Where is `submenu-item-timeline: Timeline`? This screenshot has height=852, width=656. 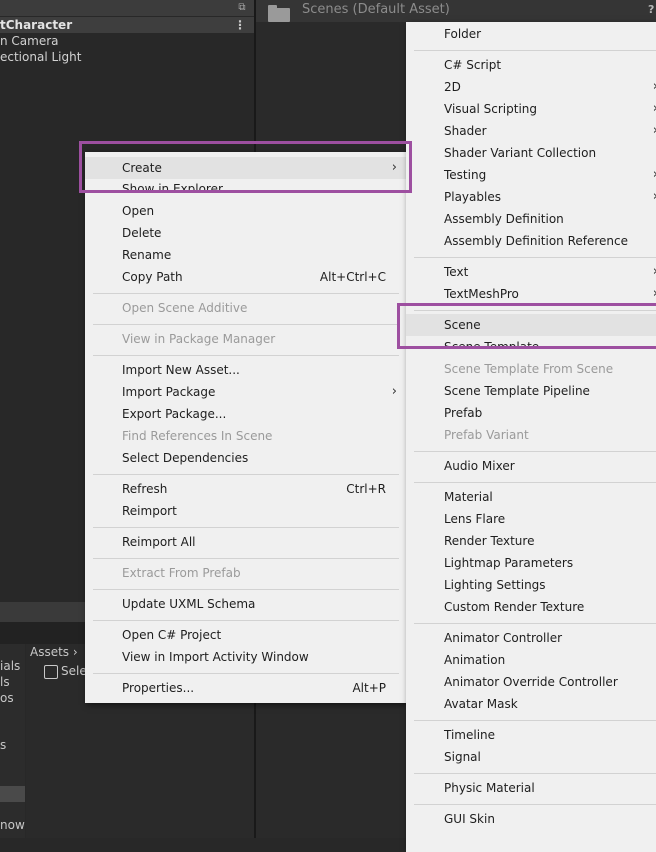
submenu-item-timeline: Timeline is located at coordinates (531, 735).